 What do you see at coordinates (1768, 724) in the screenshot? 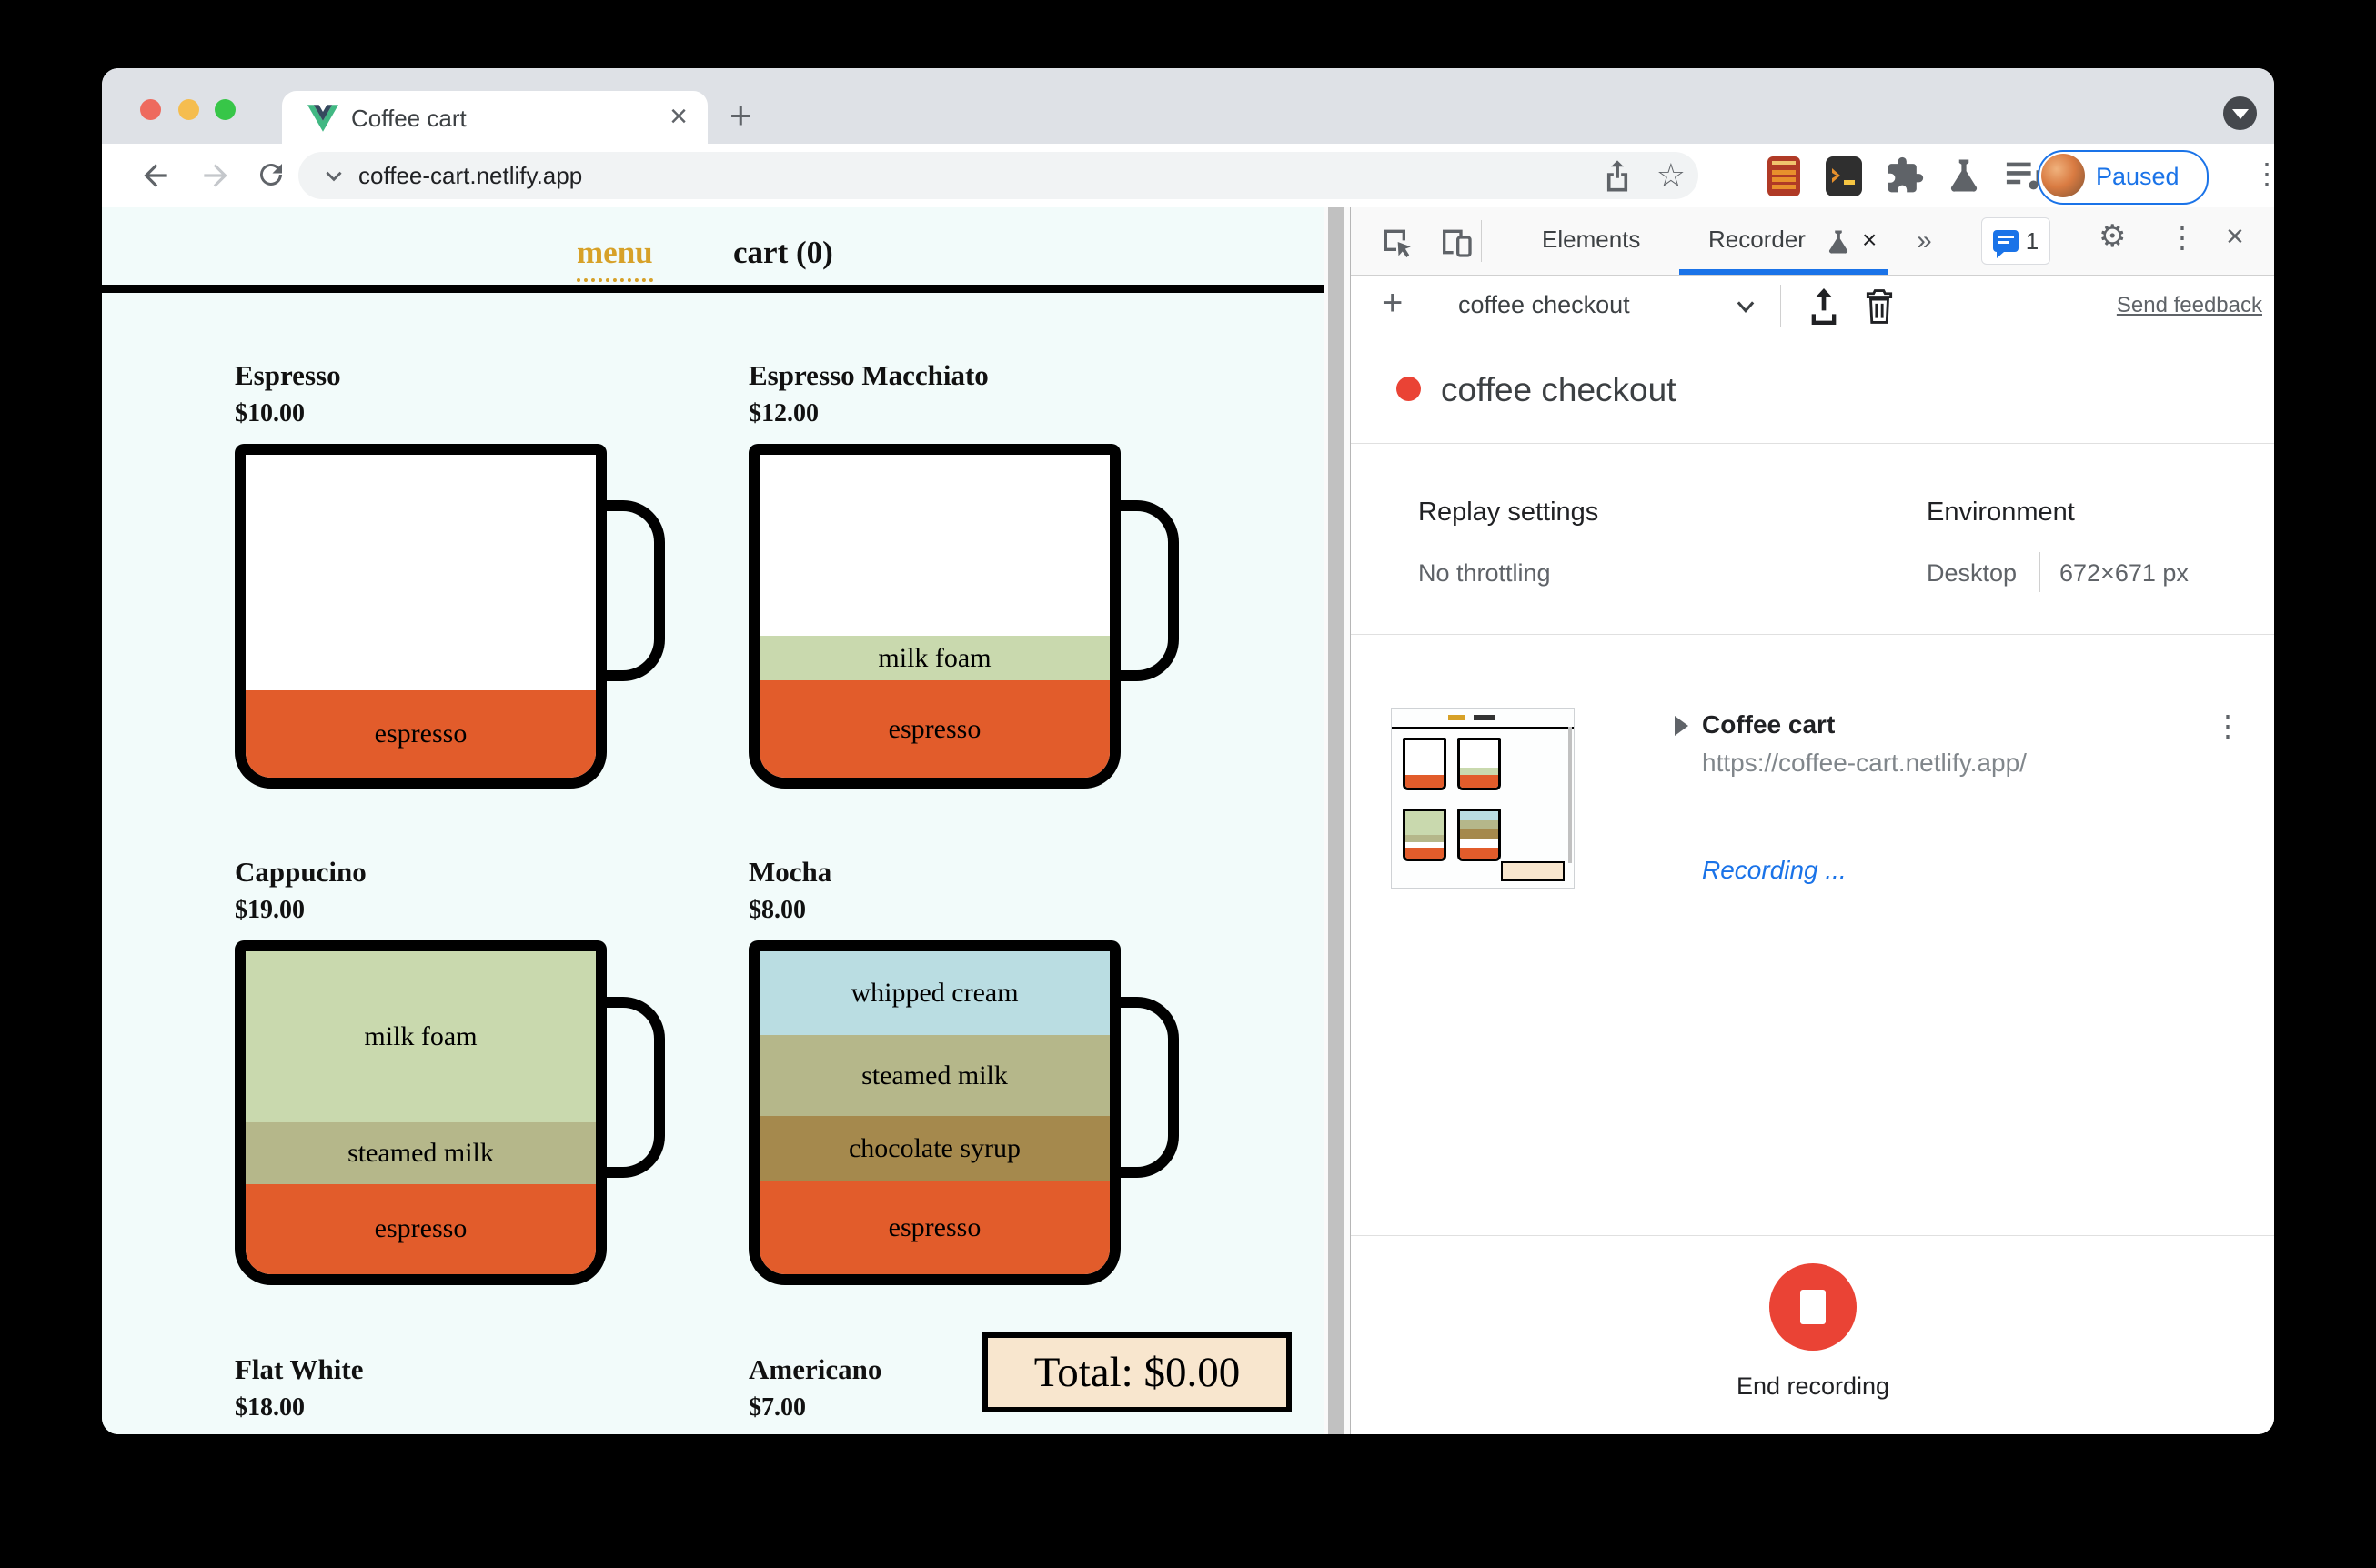
I see `step-title: Coffee cart` at bounding box center [1768, 724].